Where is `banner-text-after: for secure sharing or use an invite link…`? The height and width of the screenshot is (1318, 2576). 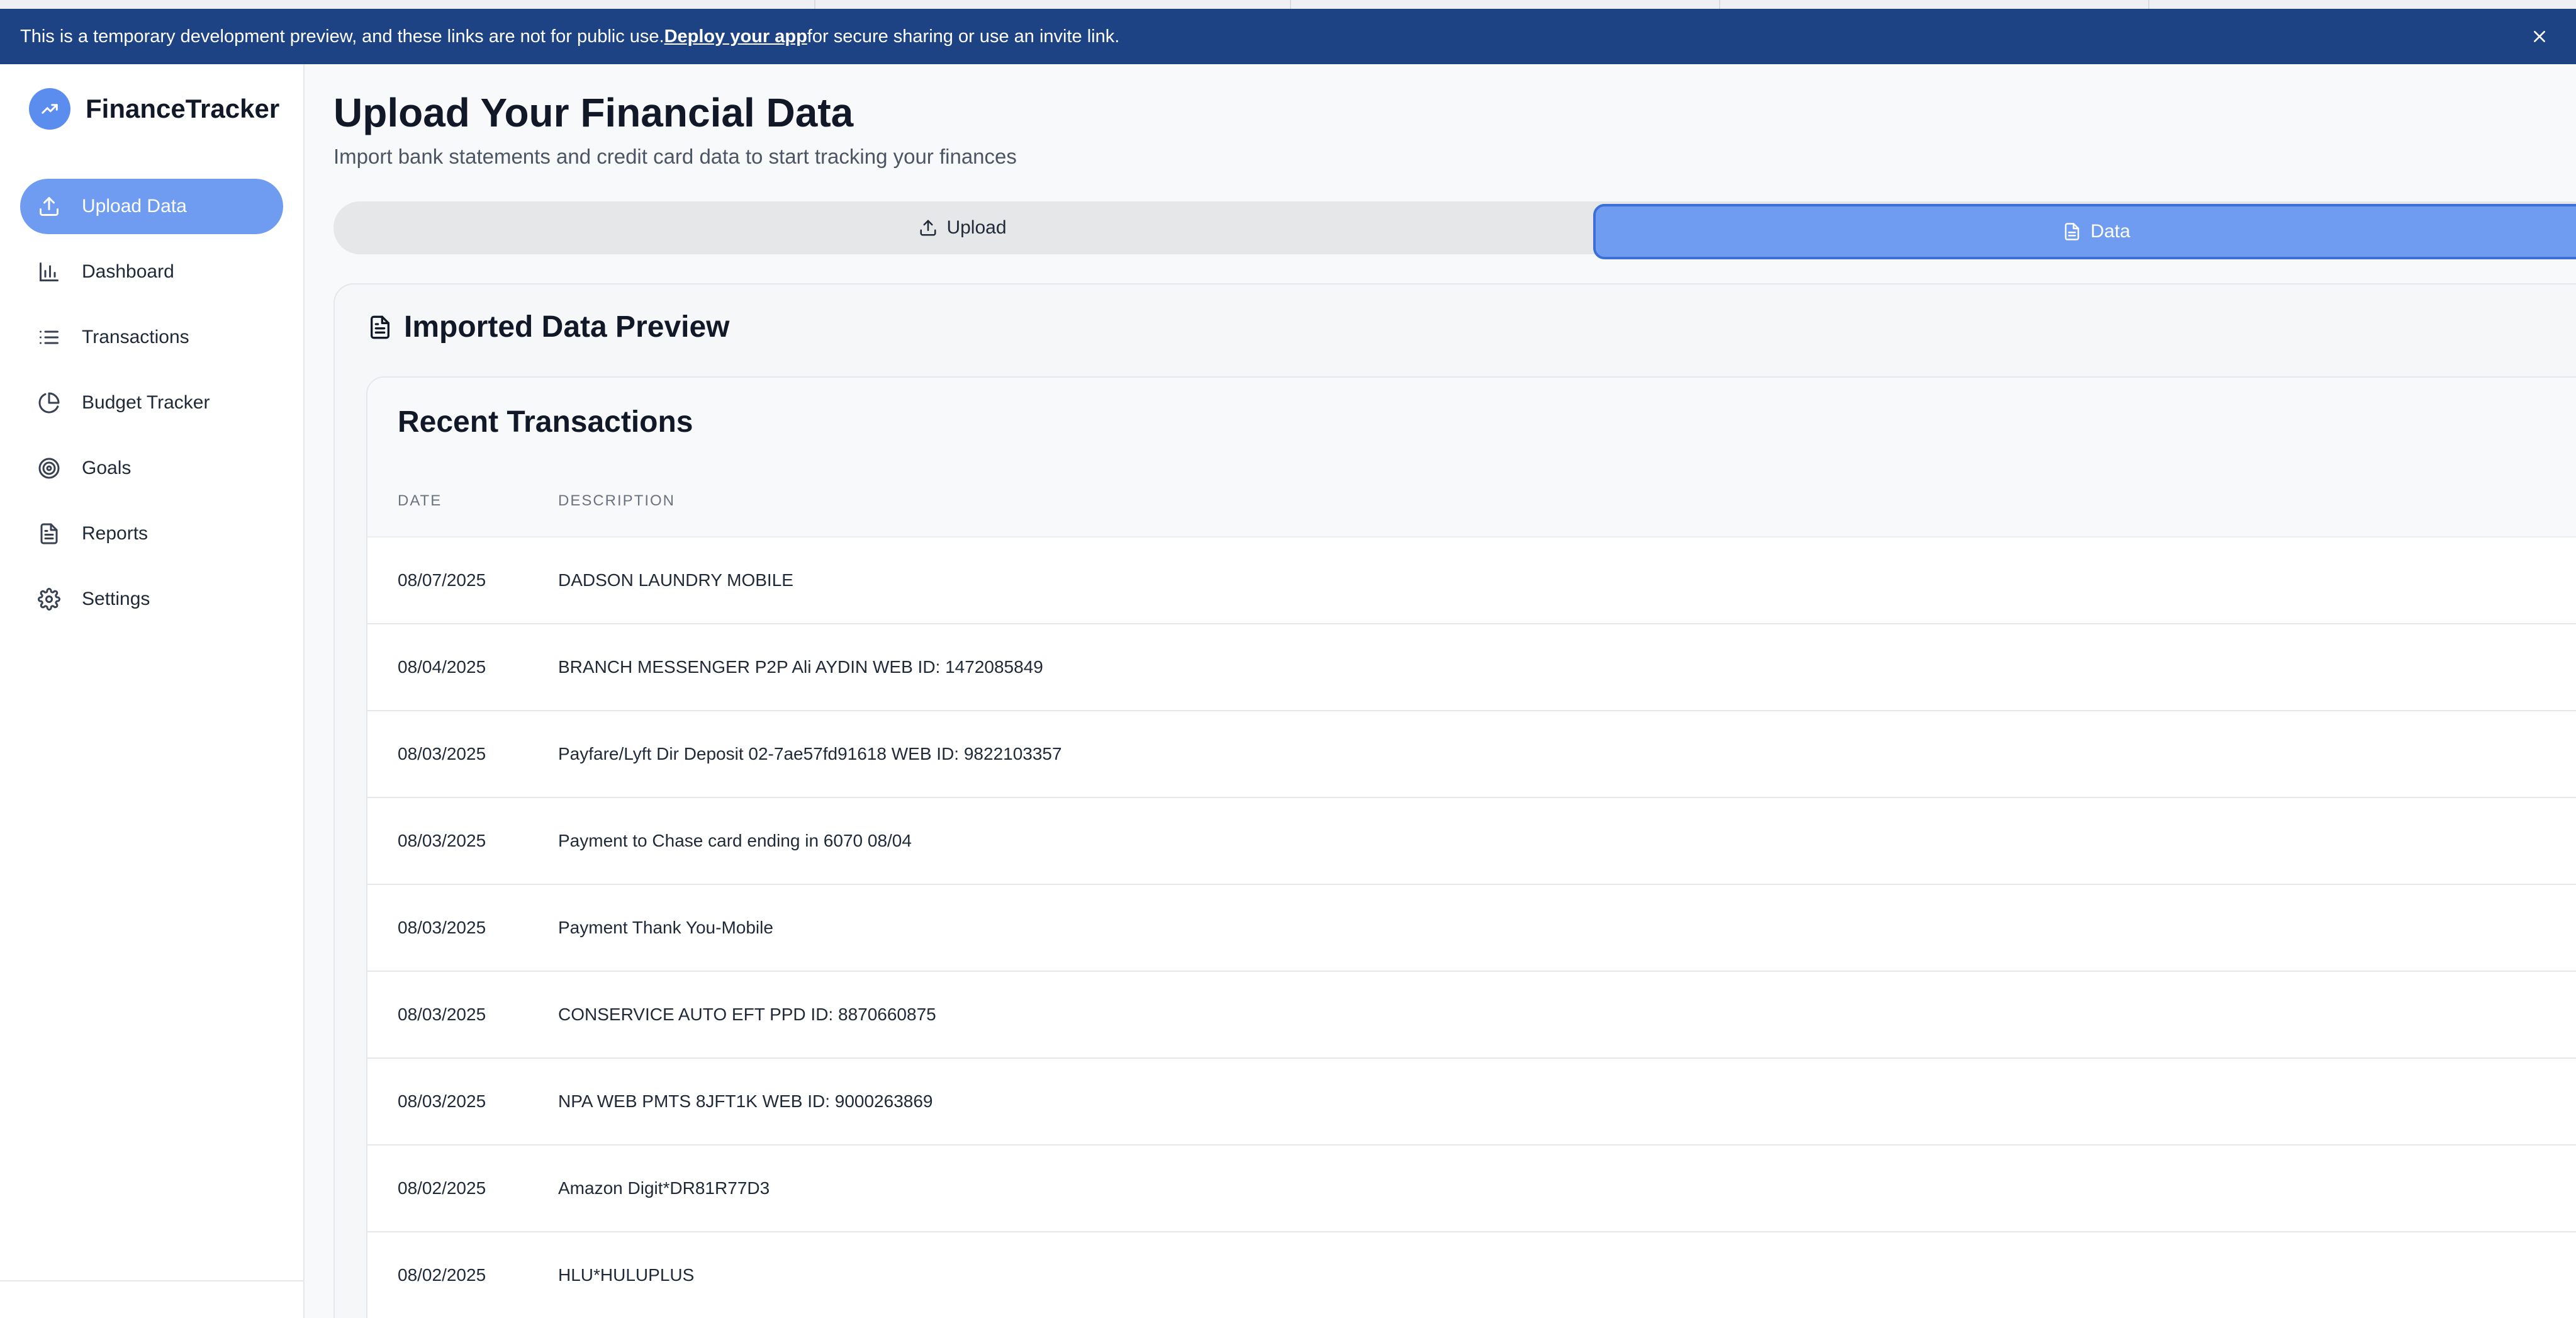
banner-text-after: for secure sharing or use an invite link… is located at coordinates (963, 36).